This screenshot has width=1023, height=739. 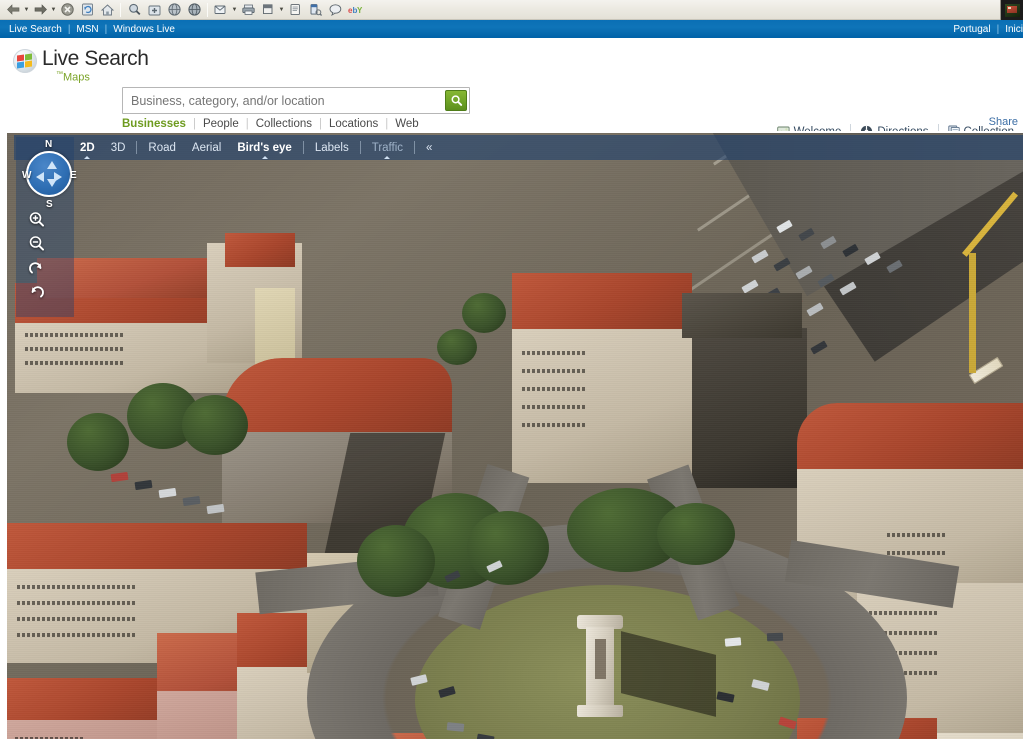 What do you see at coordinates (87, 10) in the screenshot?
I see `refresh-button` at bounding box center [87, 10].